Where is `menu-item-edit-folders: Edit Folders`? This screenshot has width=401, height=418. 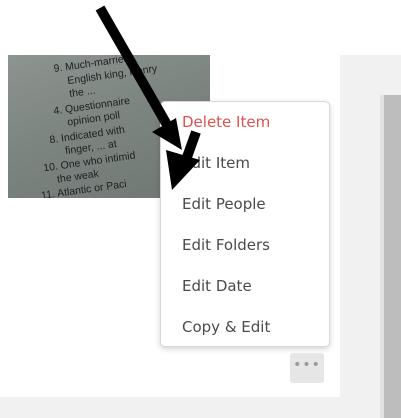 menu-item-edit-folders: Edit Folders is located at coordinates (245, 245).